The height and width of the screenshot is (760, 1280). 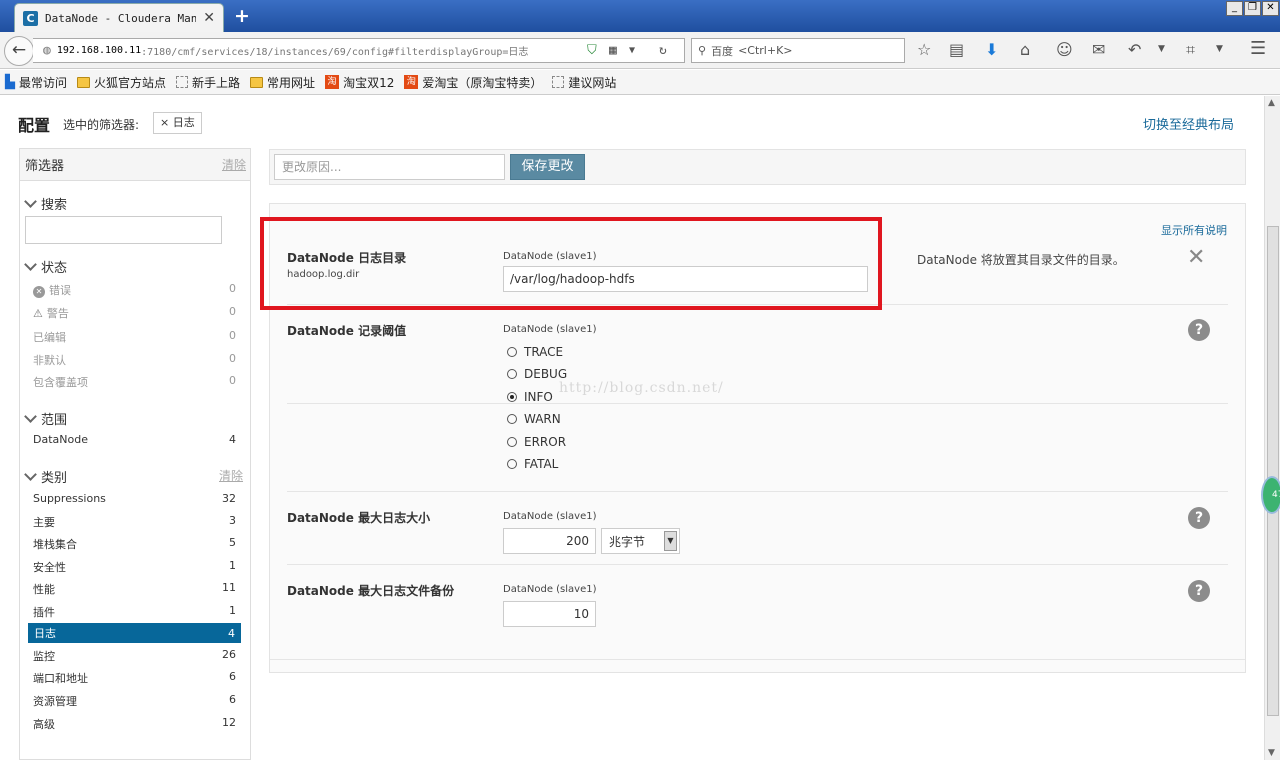 I want to click on new-tab-icon: +, so click(x=242, y=16).